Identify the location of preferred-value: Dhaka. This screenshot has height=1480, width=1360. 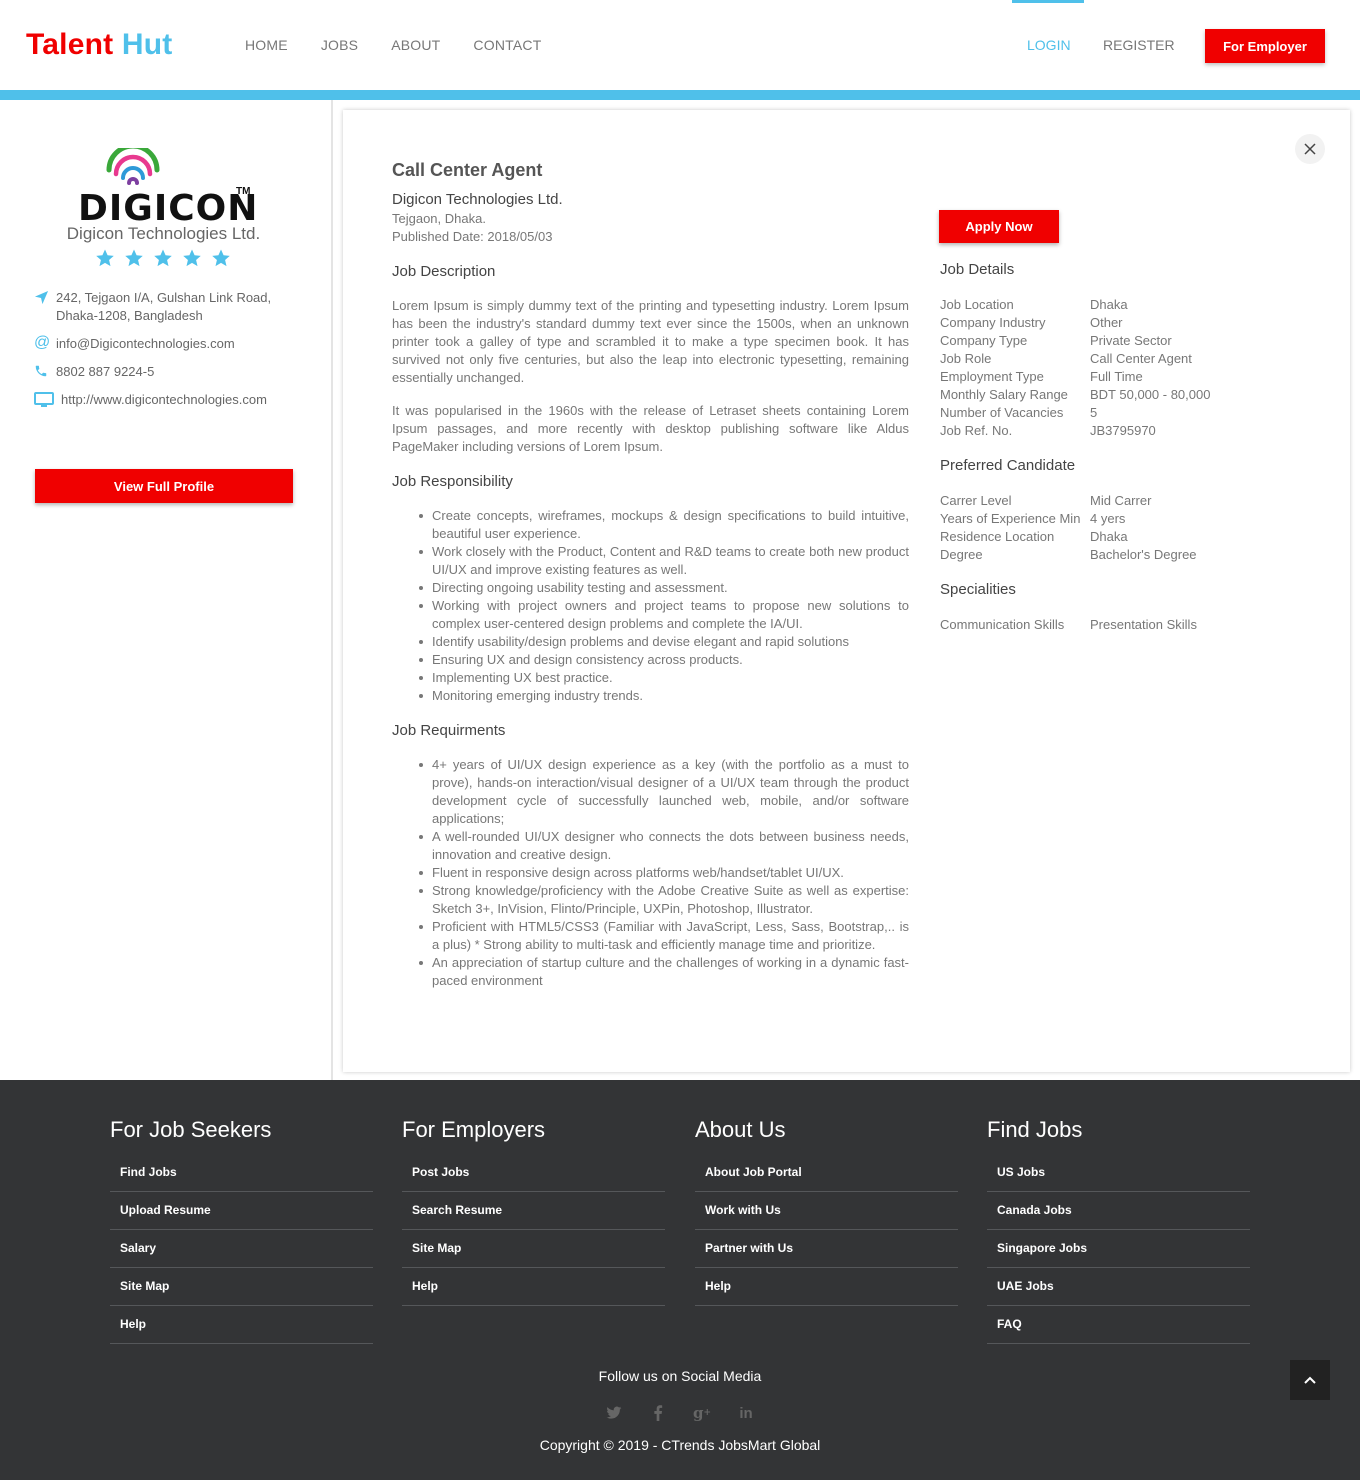
(1109, 536).